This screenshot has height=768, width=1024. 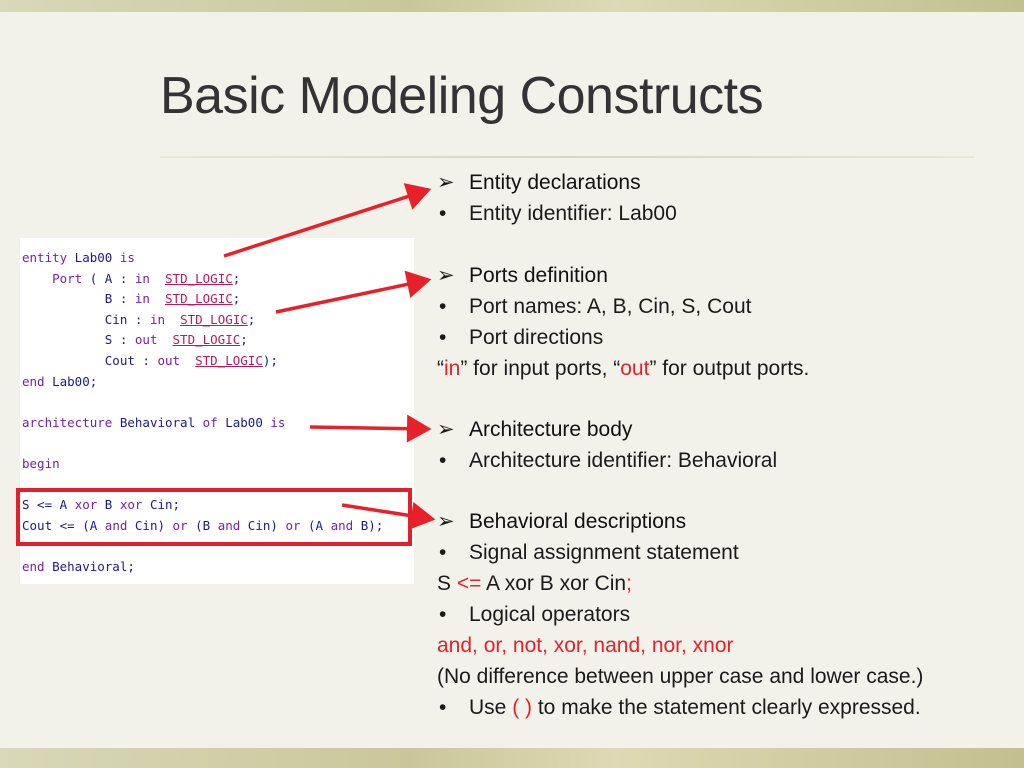 What do you see at coordinates (388, 515) in the screenshot?
I see `arrow-to-statements` at bounding box center [388, 515].